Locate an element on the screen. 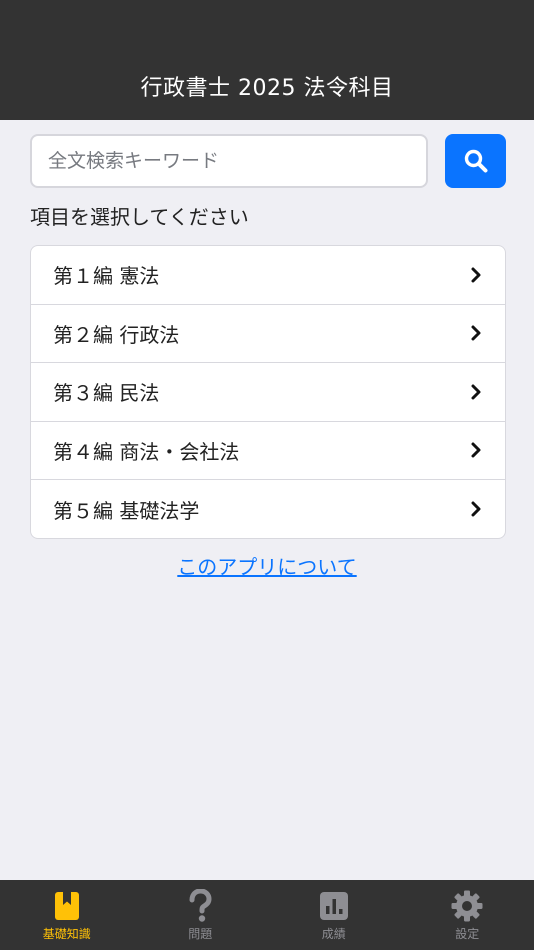 This screenshot has height=950, width=534. list-item-chapter-5: 第５編 基礎法学 is located at coordinates (268, 509).